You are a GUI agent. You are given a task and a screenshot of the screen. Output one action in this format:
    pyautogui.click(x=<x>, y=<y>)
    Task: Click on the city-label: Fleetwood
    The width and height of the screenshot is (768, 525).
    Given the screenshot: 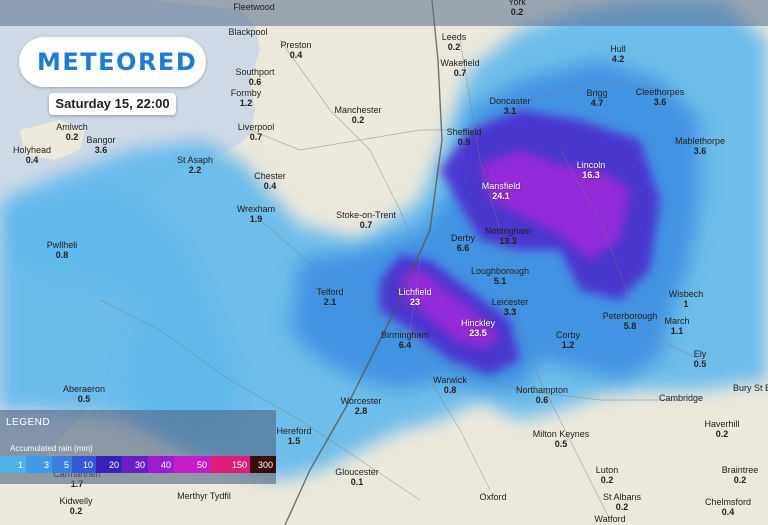 What is the action you would take?
    pyautogui.click(x=254, y=7)
    